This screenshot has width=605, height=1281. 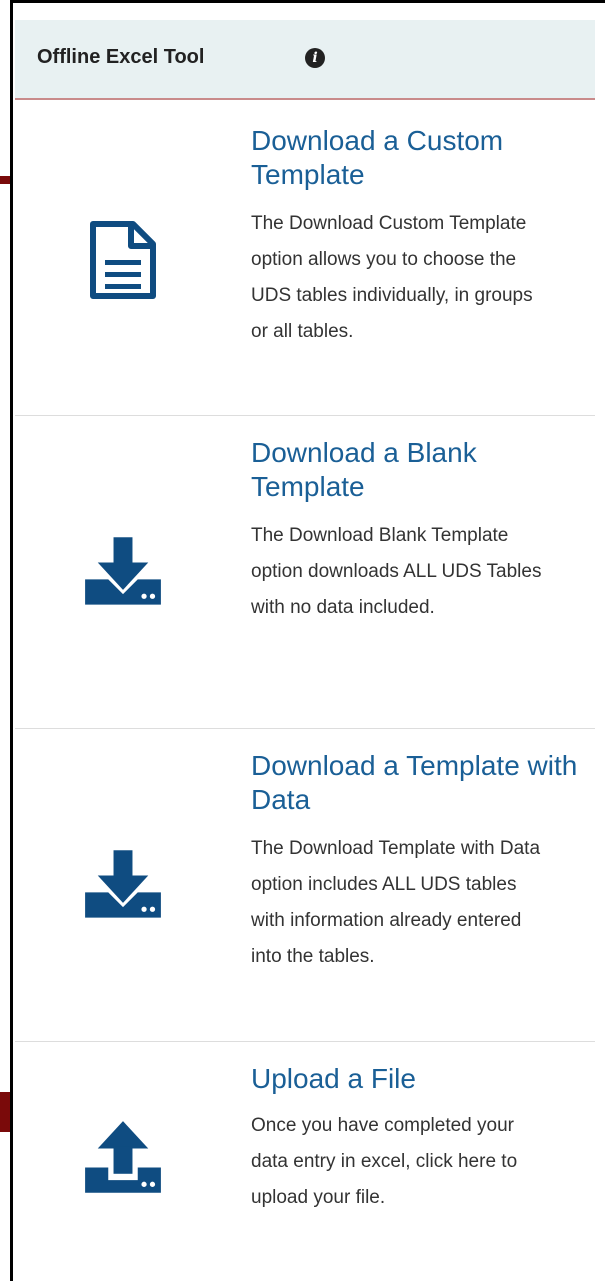 I want to click on info-circle-icon: i, so click(x=315, y=58).